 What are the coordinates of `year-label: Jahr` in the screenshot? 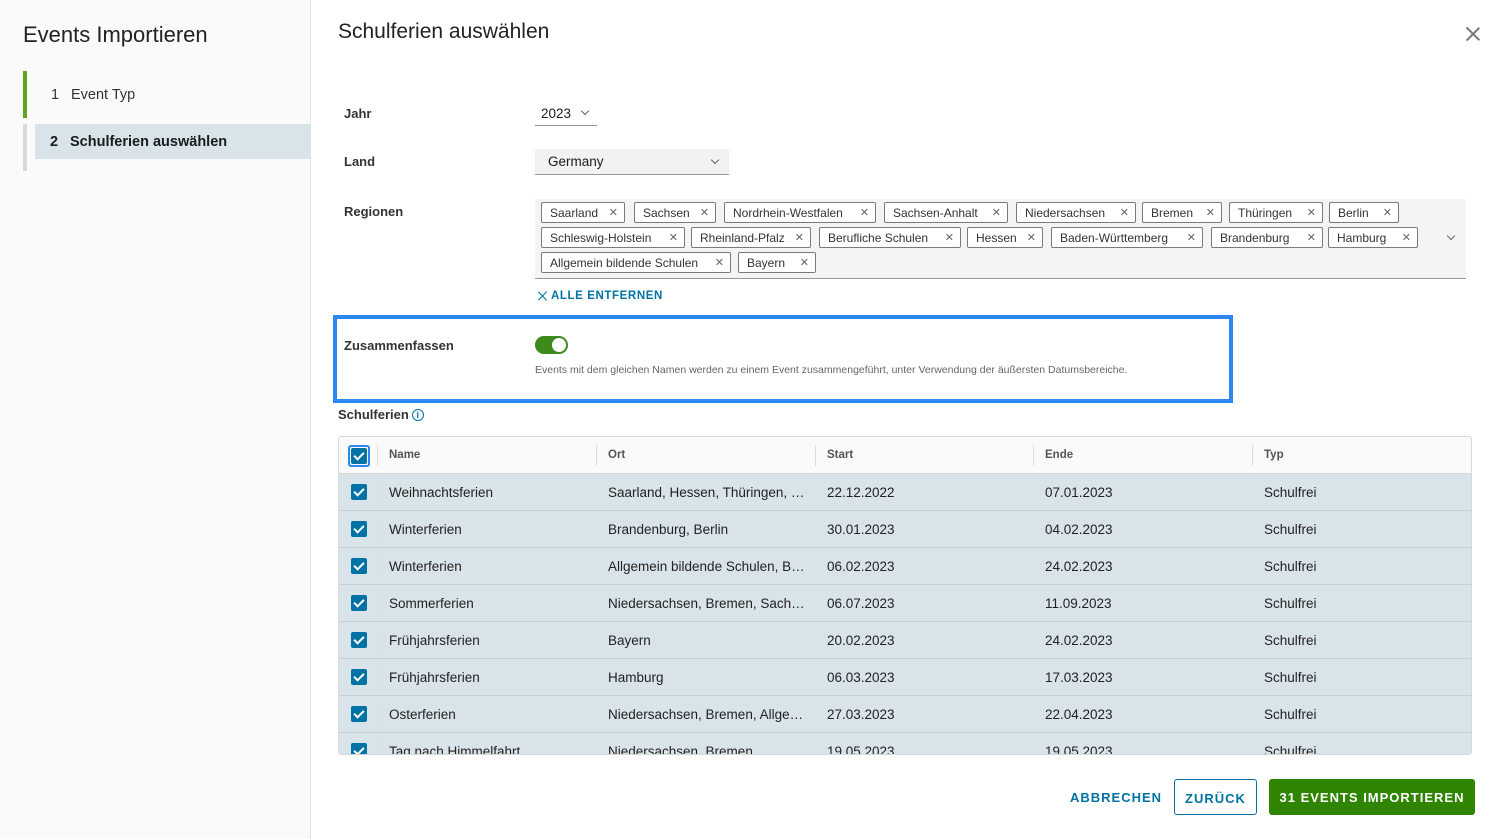 It's located at (358, 113).